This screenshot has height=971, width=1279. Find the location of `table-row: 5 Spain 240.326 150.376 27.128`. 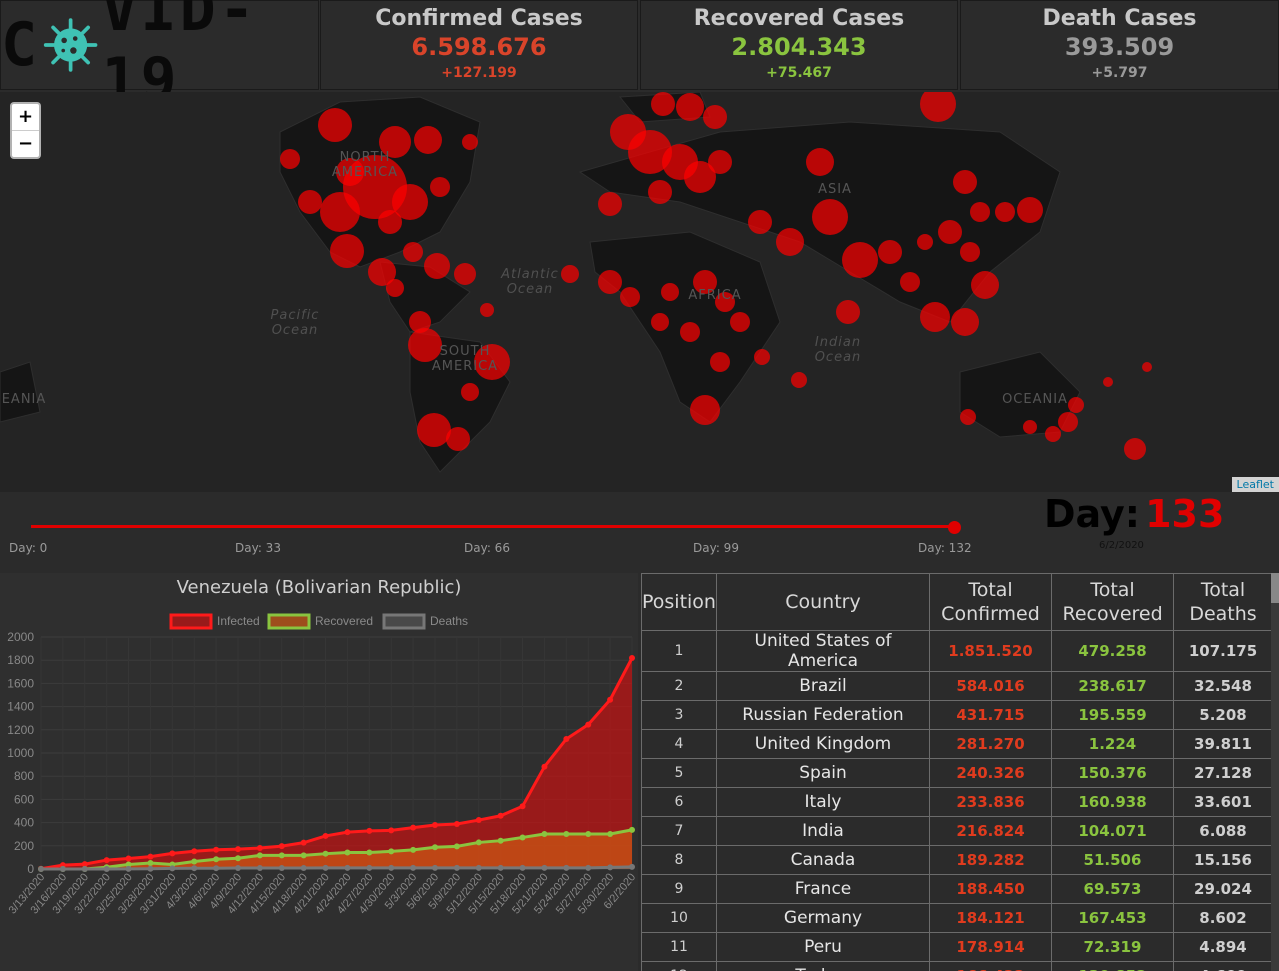

table-row: 5 Spain 240.326 150.376 27.128 is located at coordinates (957, 773).